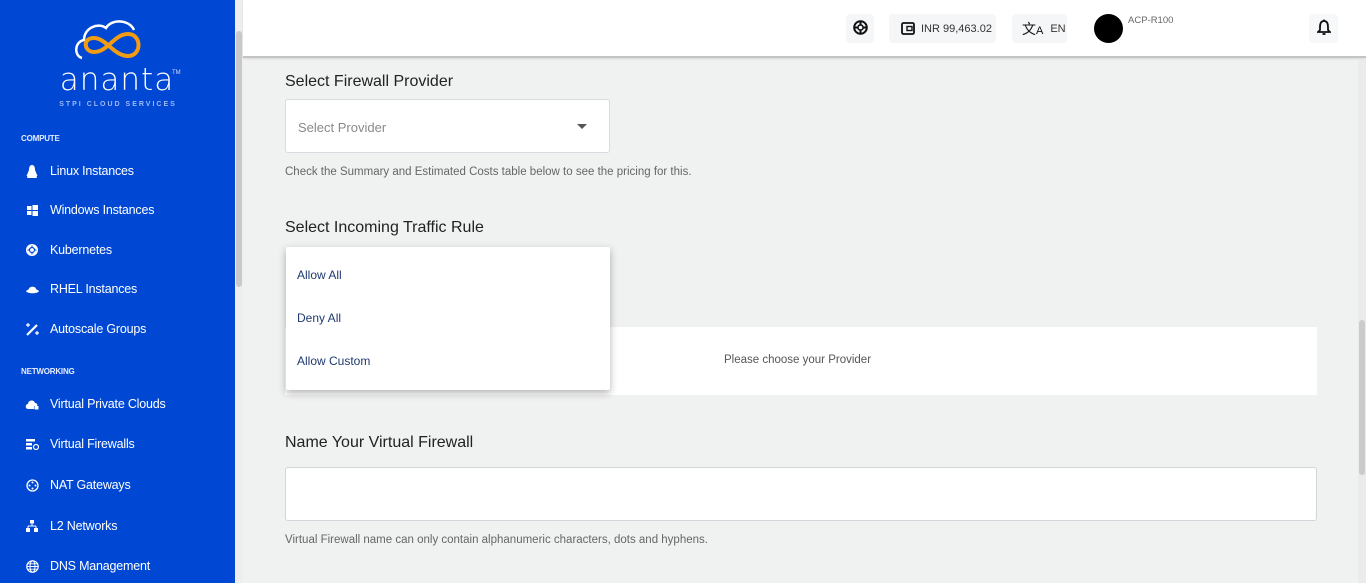 This screenshot has width=1366, height=583. I want to click on sidebar-item-label: NAT Gateways, so click(90, 485).